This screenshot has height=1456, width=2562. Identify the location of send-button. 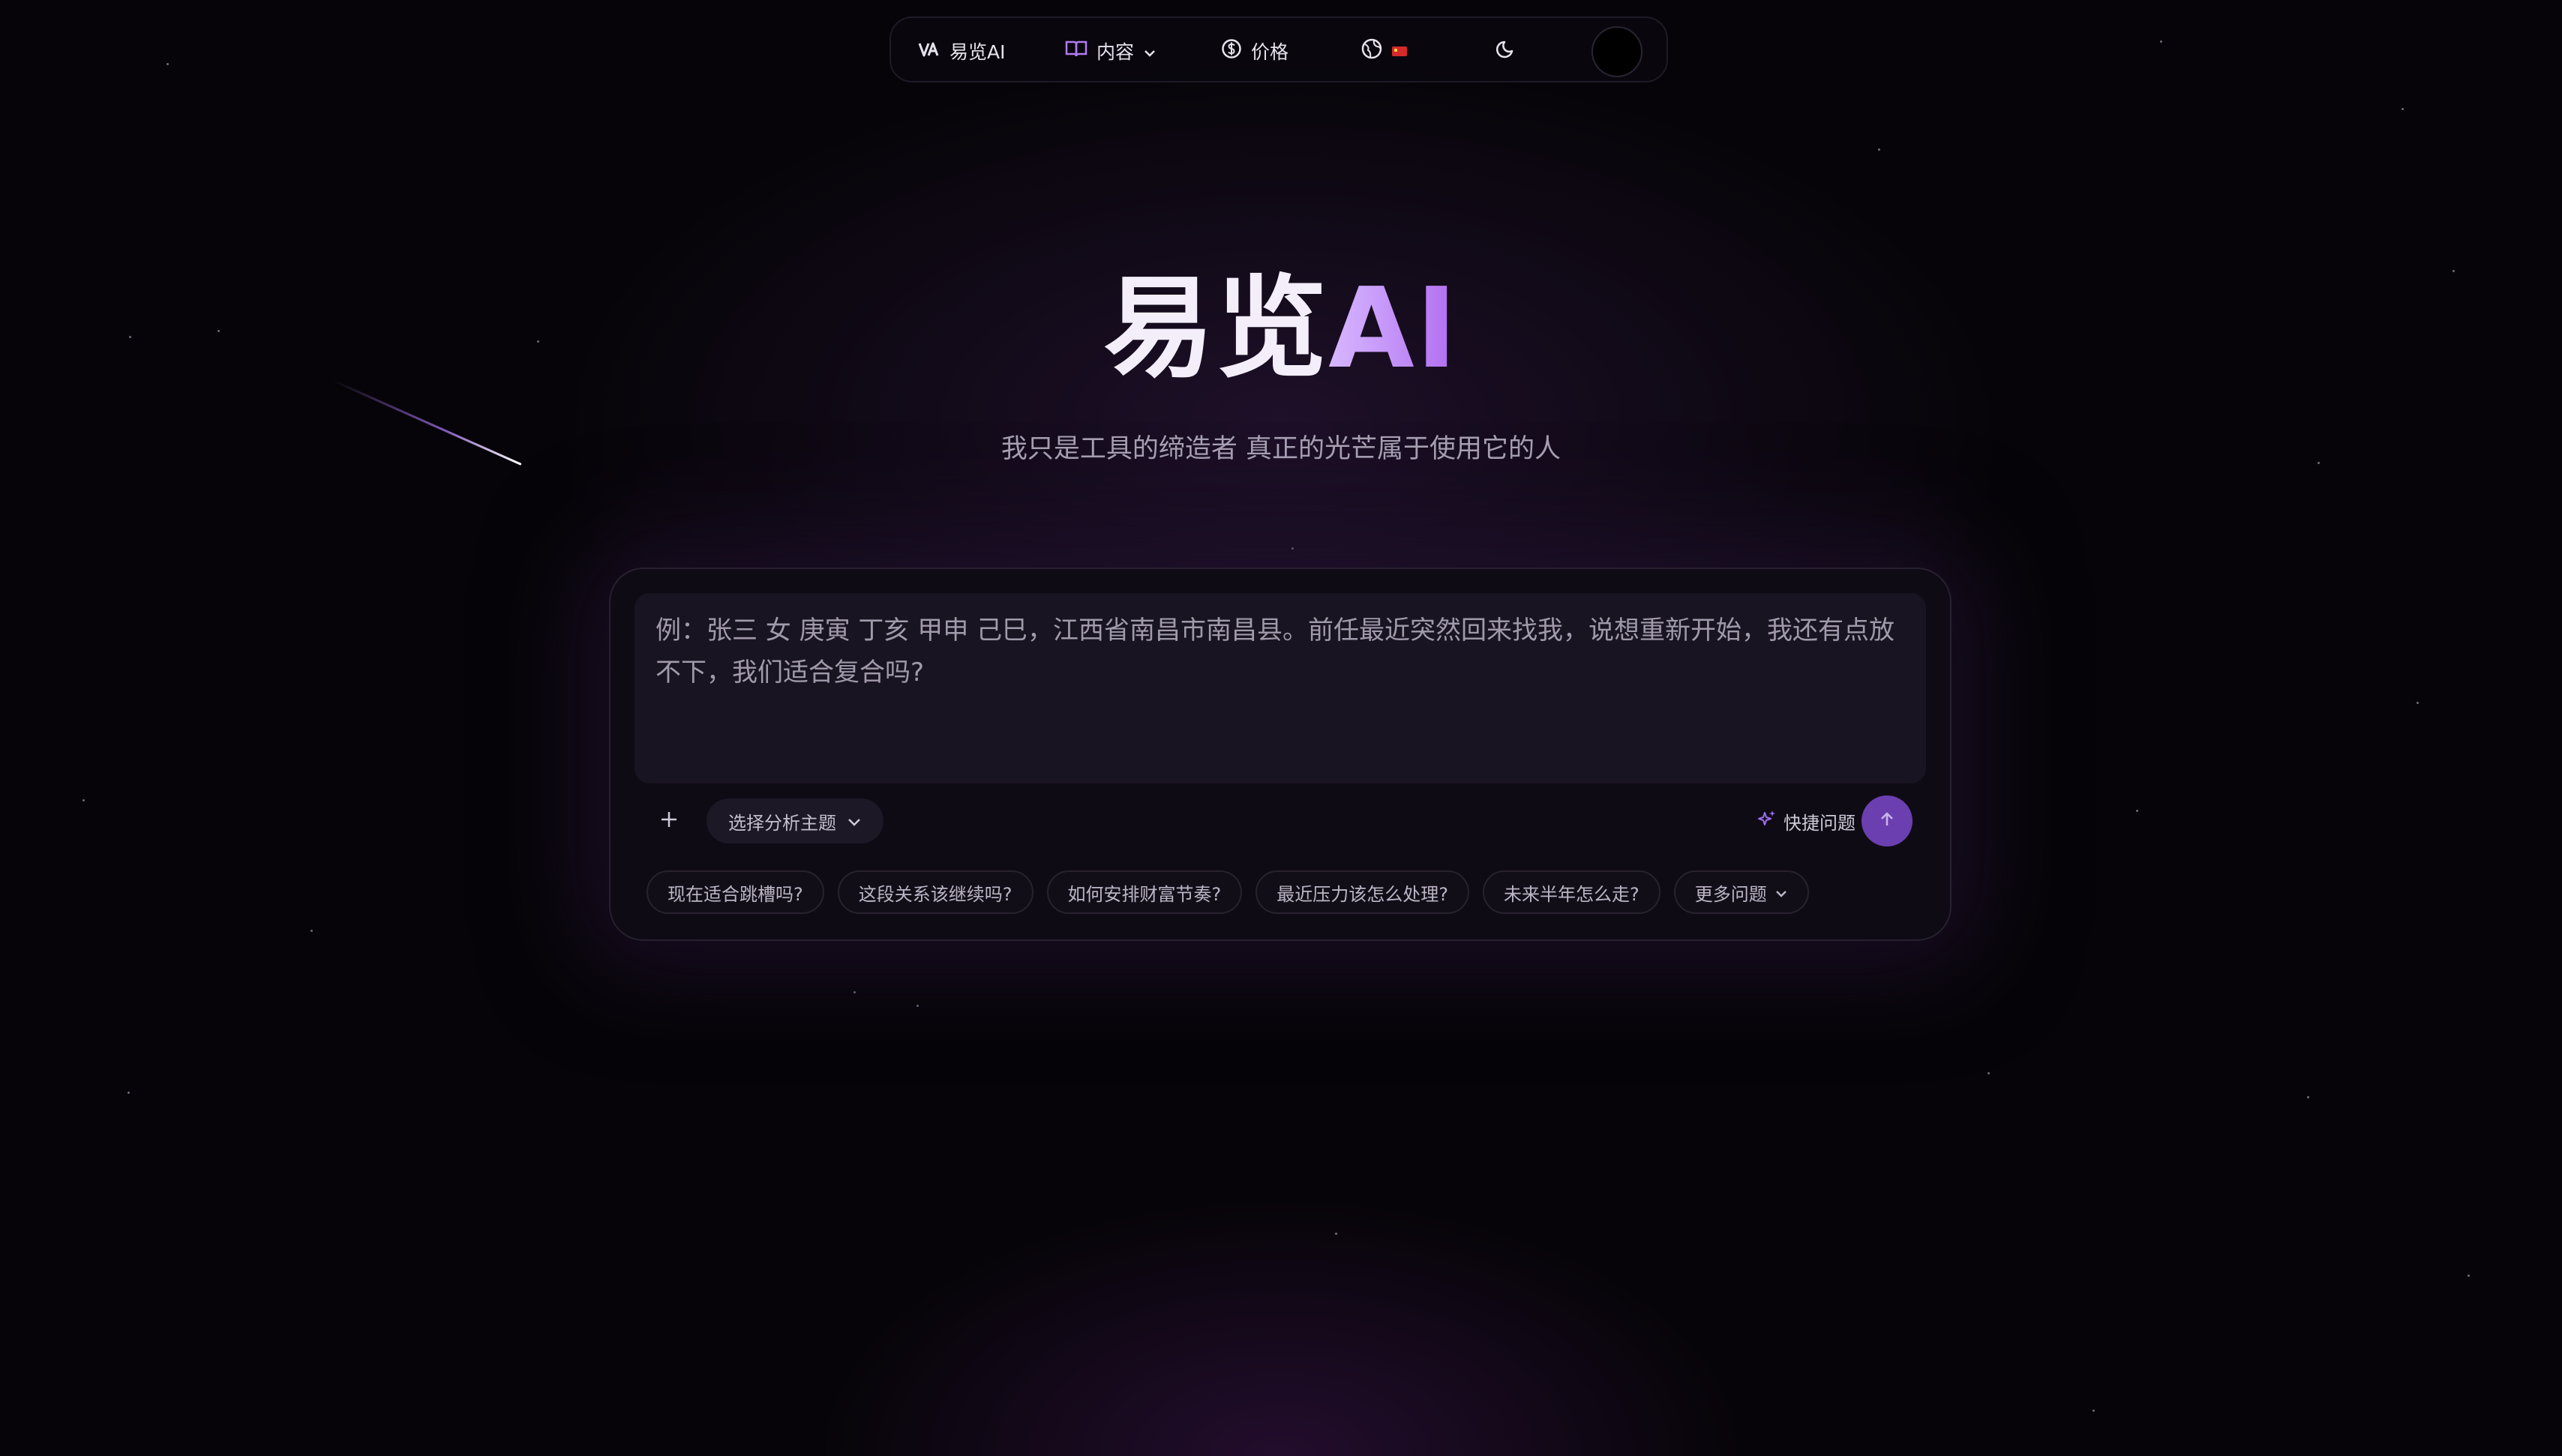
(1887, 820).